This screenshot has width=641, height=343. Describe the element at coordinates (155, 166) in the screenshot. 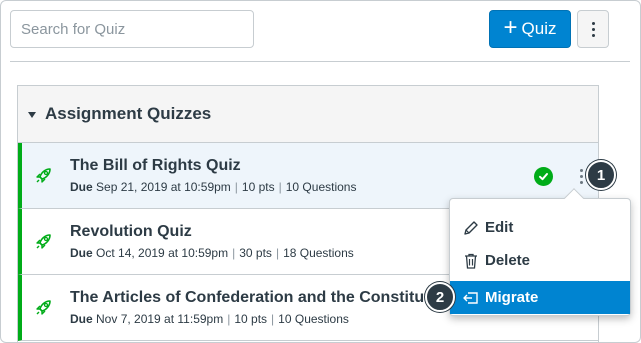

I see `quiz-title: The Bill of Rights Quiz` at that location.